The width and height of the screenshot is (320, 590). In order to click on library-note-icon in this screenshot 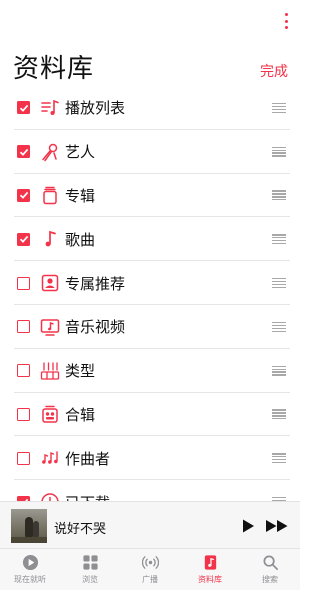, I will do `click(210, 562)`.